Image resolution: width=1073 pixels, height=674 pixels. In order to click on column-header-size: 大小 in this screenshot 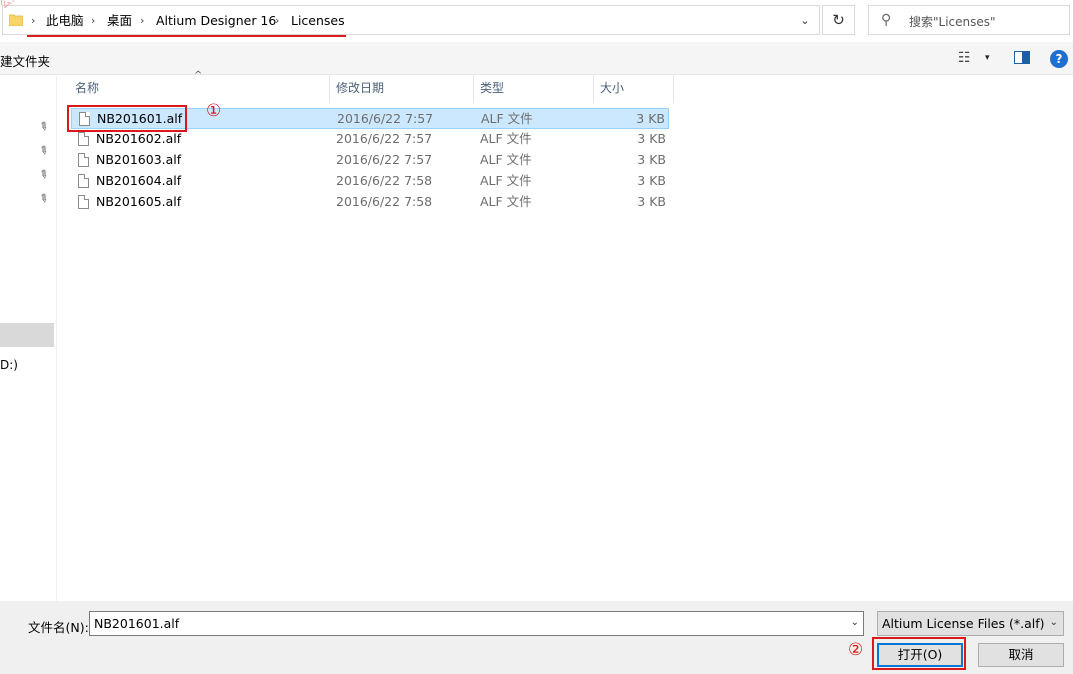, I will do `click(634, 88)`.